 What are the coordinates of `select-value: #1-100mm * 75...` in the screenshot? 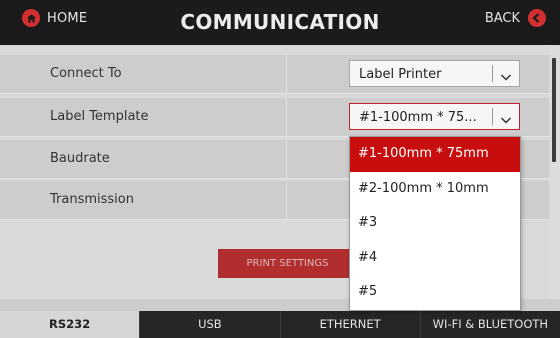 It's located at (418, 117).